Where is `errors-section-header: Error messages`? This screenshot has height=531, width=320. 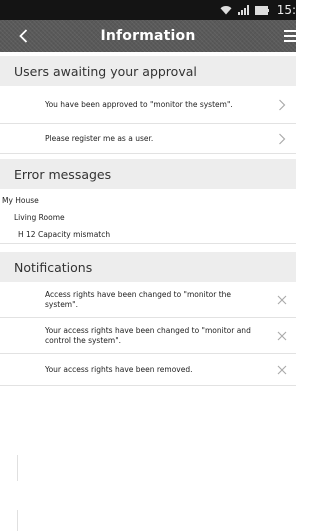
errors-section-header: Error messages is located at coordinates (148, 174).